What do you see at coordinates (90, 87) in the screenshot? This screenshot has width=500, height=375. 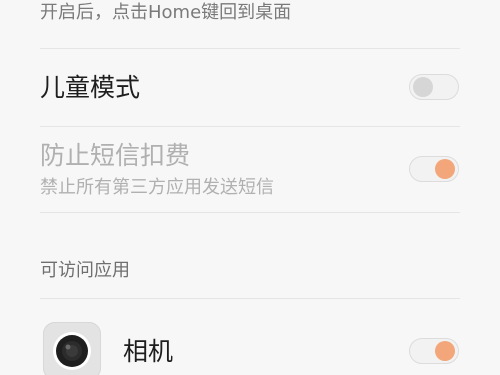 I see `kids-mode-label: 儿童模式` at bounding box center [90, 87].